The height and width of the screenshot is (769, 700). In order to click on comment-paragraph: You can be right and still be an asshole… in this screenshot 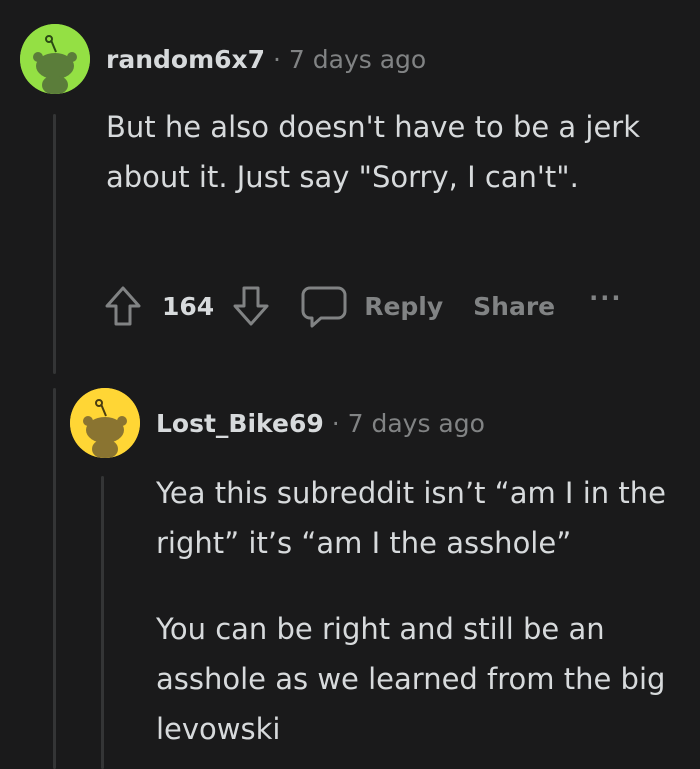, I will do `click(411, 679)`.